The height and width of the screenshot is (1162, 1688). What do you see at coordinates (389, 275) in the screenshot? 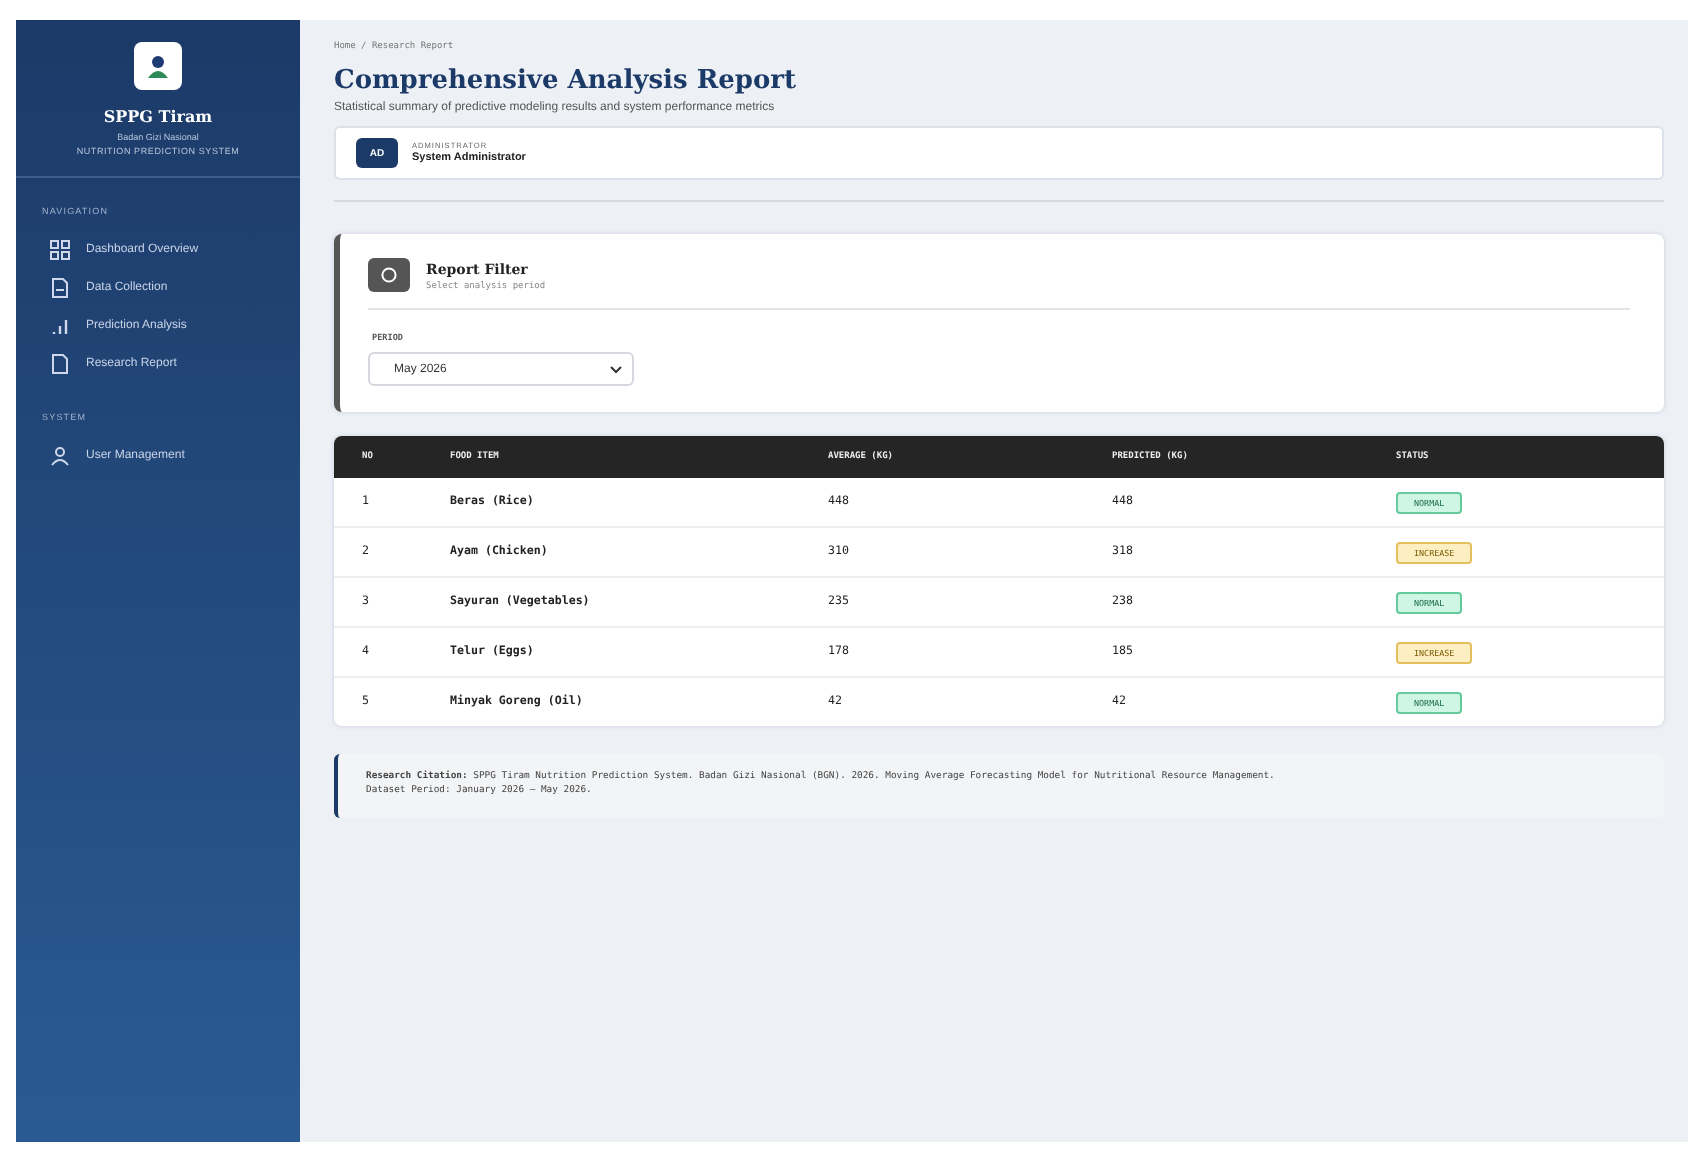
I see `filter-icon` at bounding box center [389, 275].